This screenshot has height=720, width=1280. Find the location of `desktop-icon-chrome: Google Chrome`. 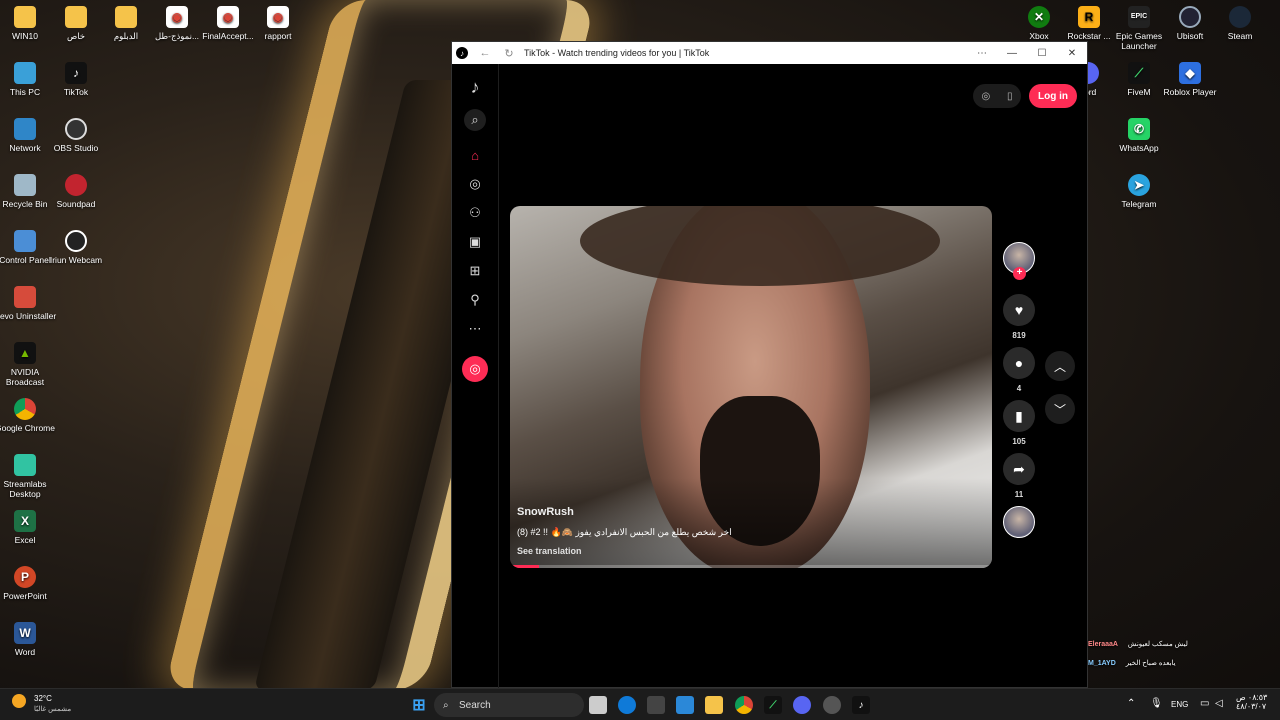

desktop-icon-chrome: Google Chrome is located at coordinates (28, 415).